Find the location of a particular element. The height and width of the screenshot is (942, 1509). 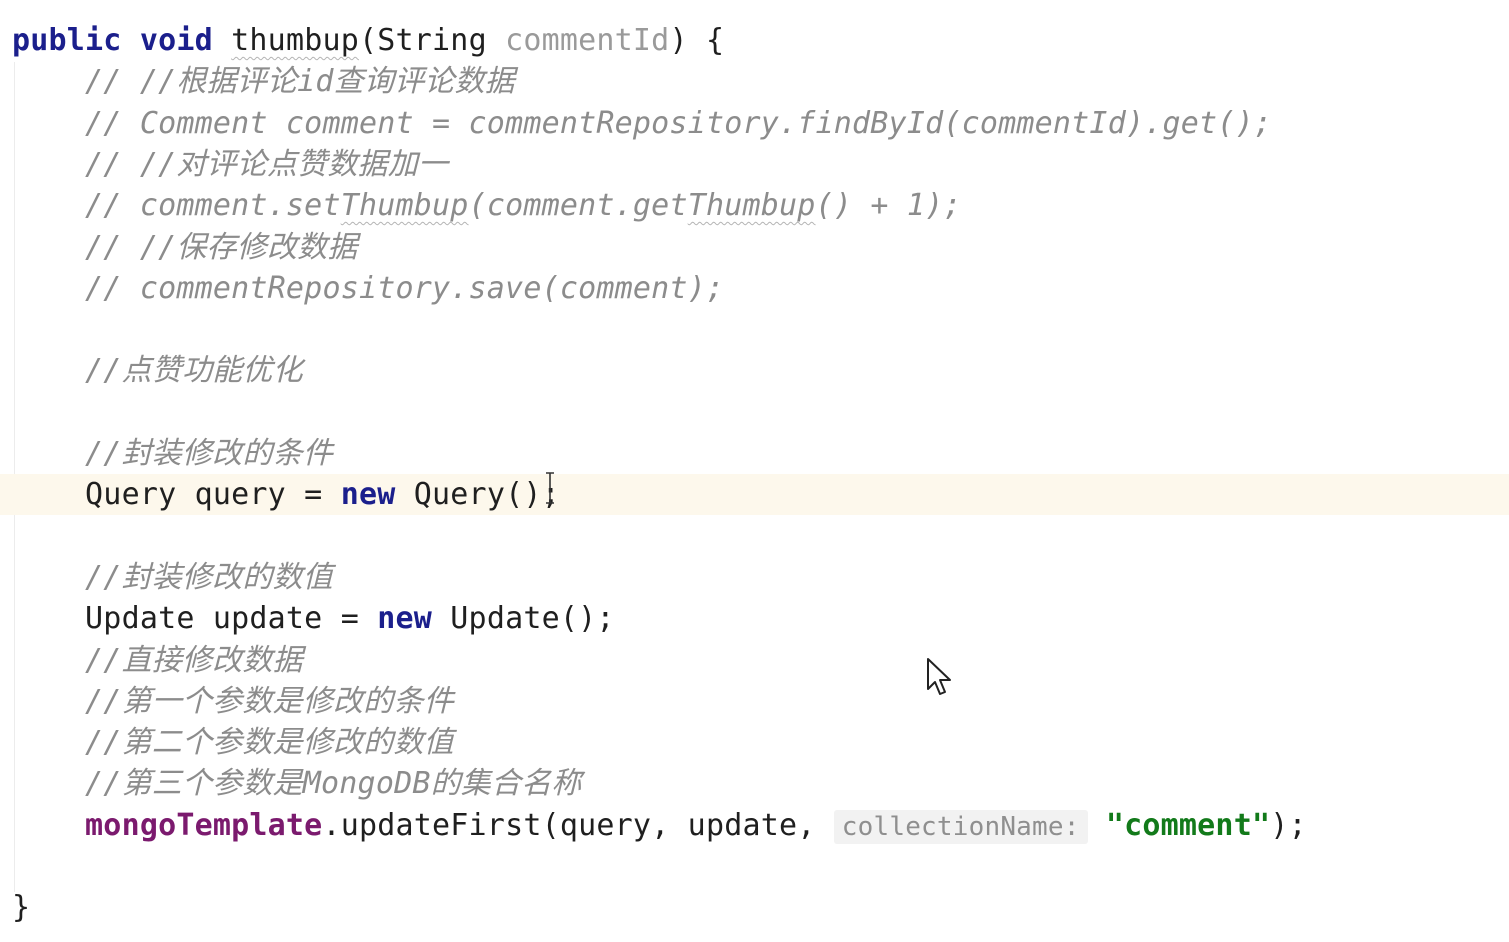

code-token: } is located at coordinates (21, 908).